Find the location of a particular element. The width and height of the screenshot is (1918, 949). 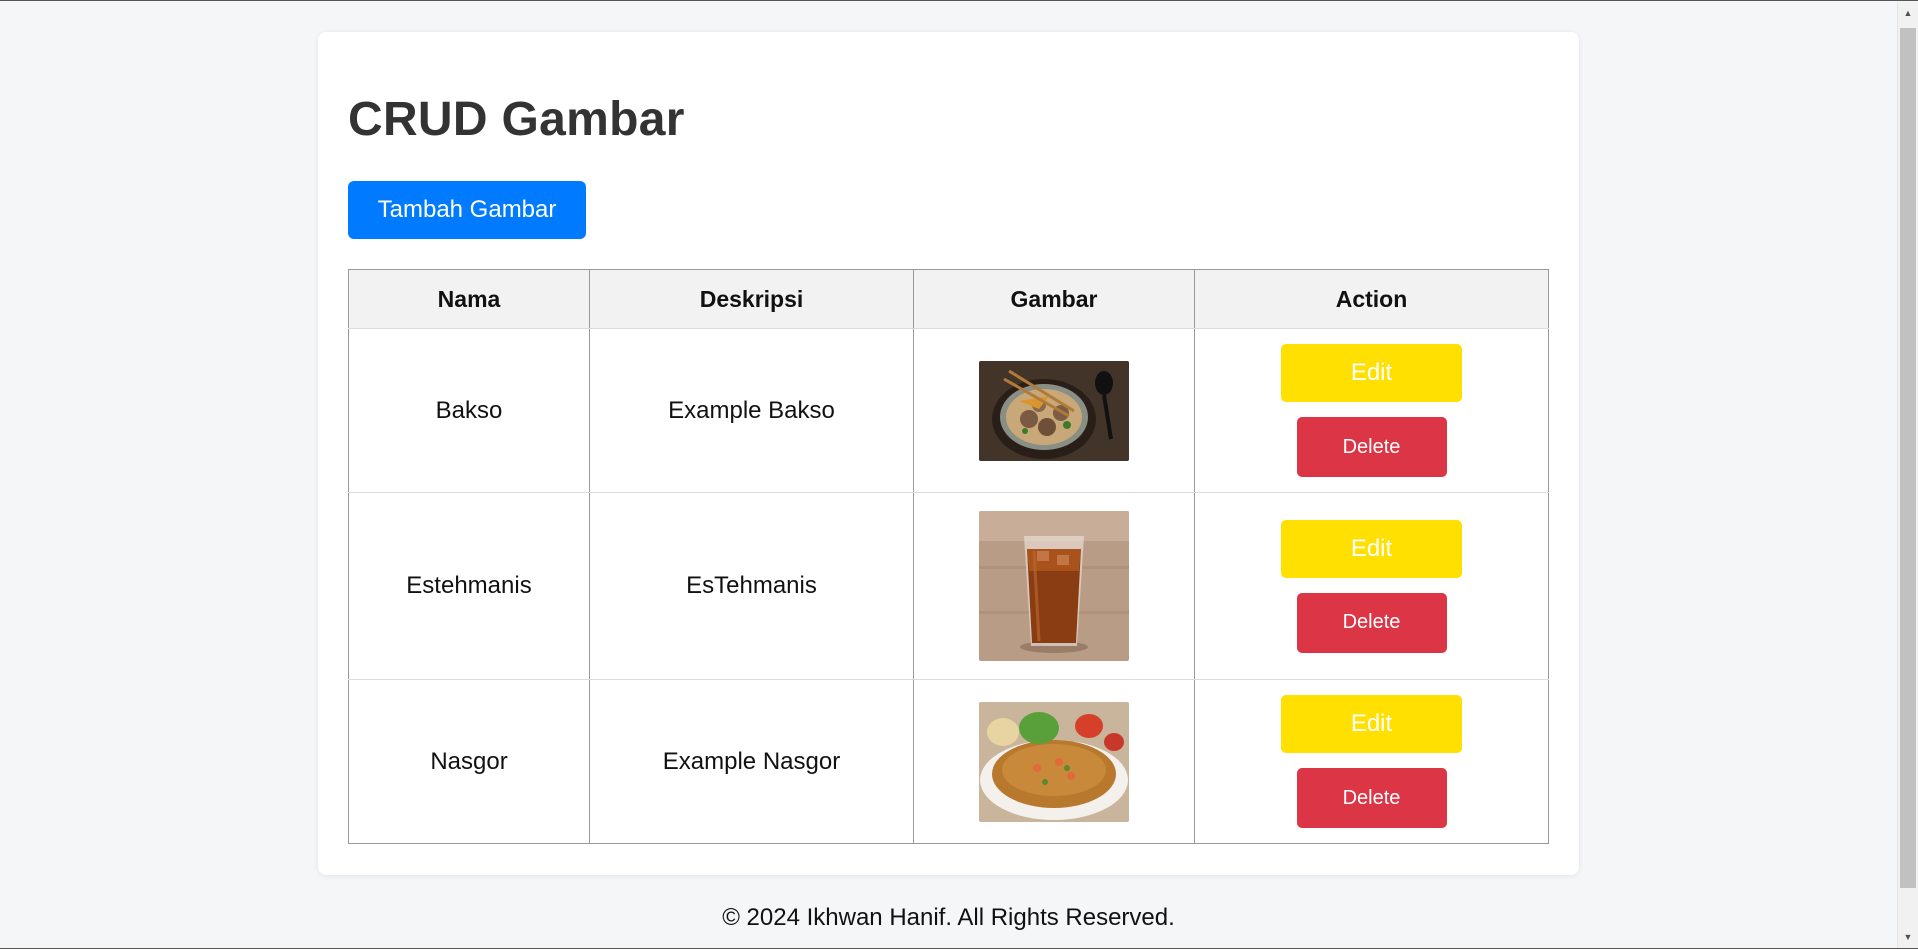

scroll-down-icon: ▼ is located at coordinates (1908, 937).